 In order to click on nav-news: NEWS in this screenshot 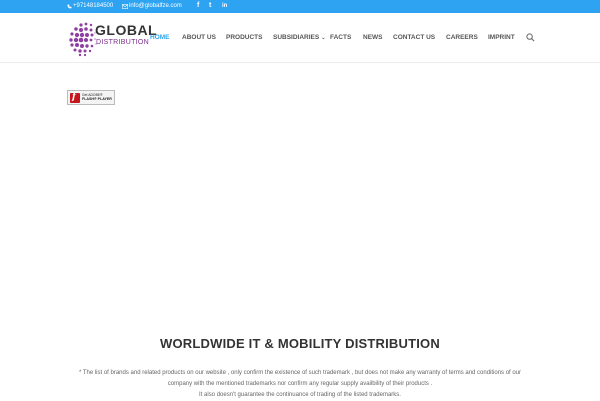, I will do `click(373, 37)`.